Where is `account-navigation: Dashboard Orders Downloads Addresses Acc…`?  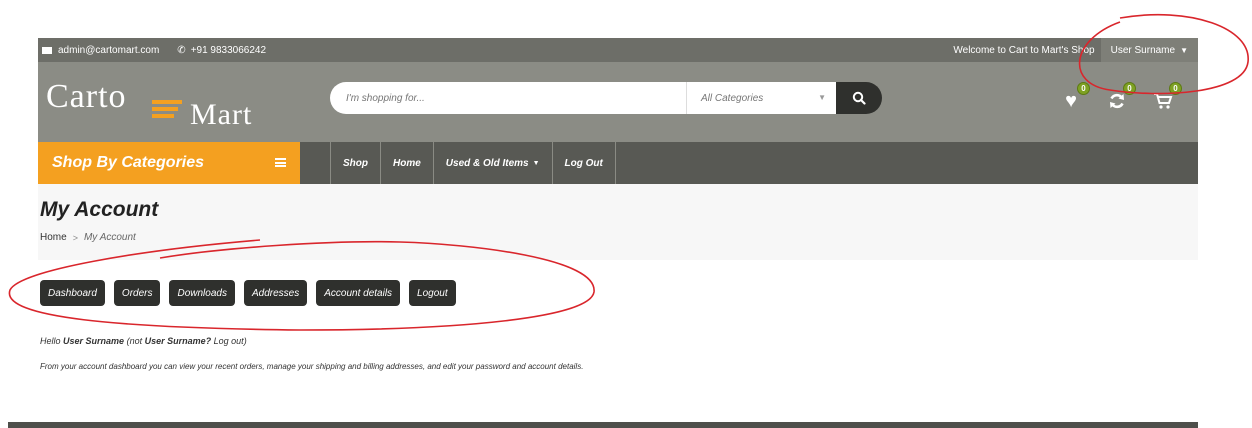 account-navigation: Dashboard Orders Downloads Addresses Acc… is located at coordinates (248, 293).